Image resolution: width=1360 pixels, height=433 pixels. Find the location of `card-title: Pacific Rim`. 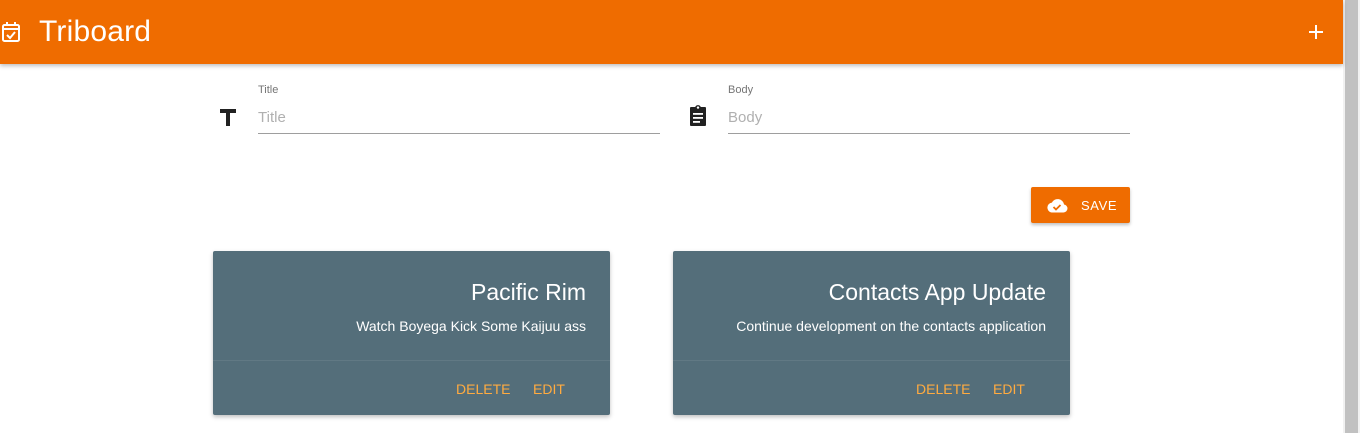

card-title: Pacific Rim is located at coordinates (528, 292).